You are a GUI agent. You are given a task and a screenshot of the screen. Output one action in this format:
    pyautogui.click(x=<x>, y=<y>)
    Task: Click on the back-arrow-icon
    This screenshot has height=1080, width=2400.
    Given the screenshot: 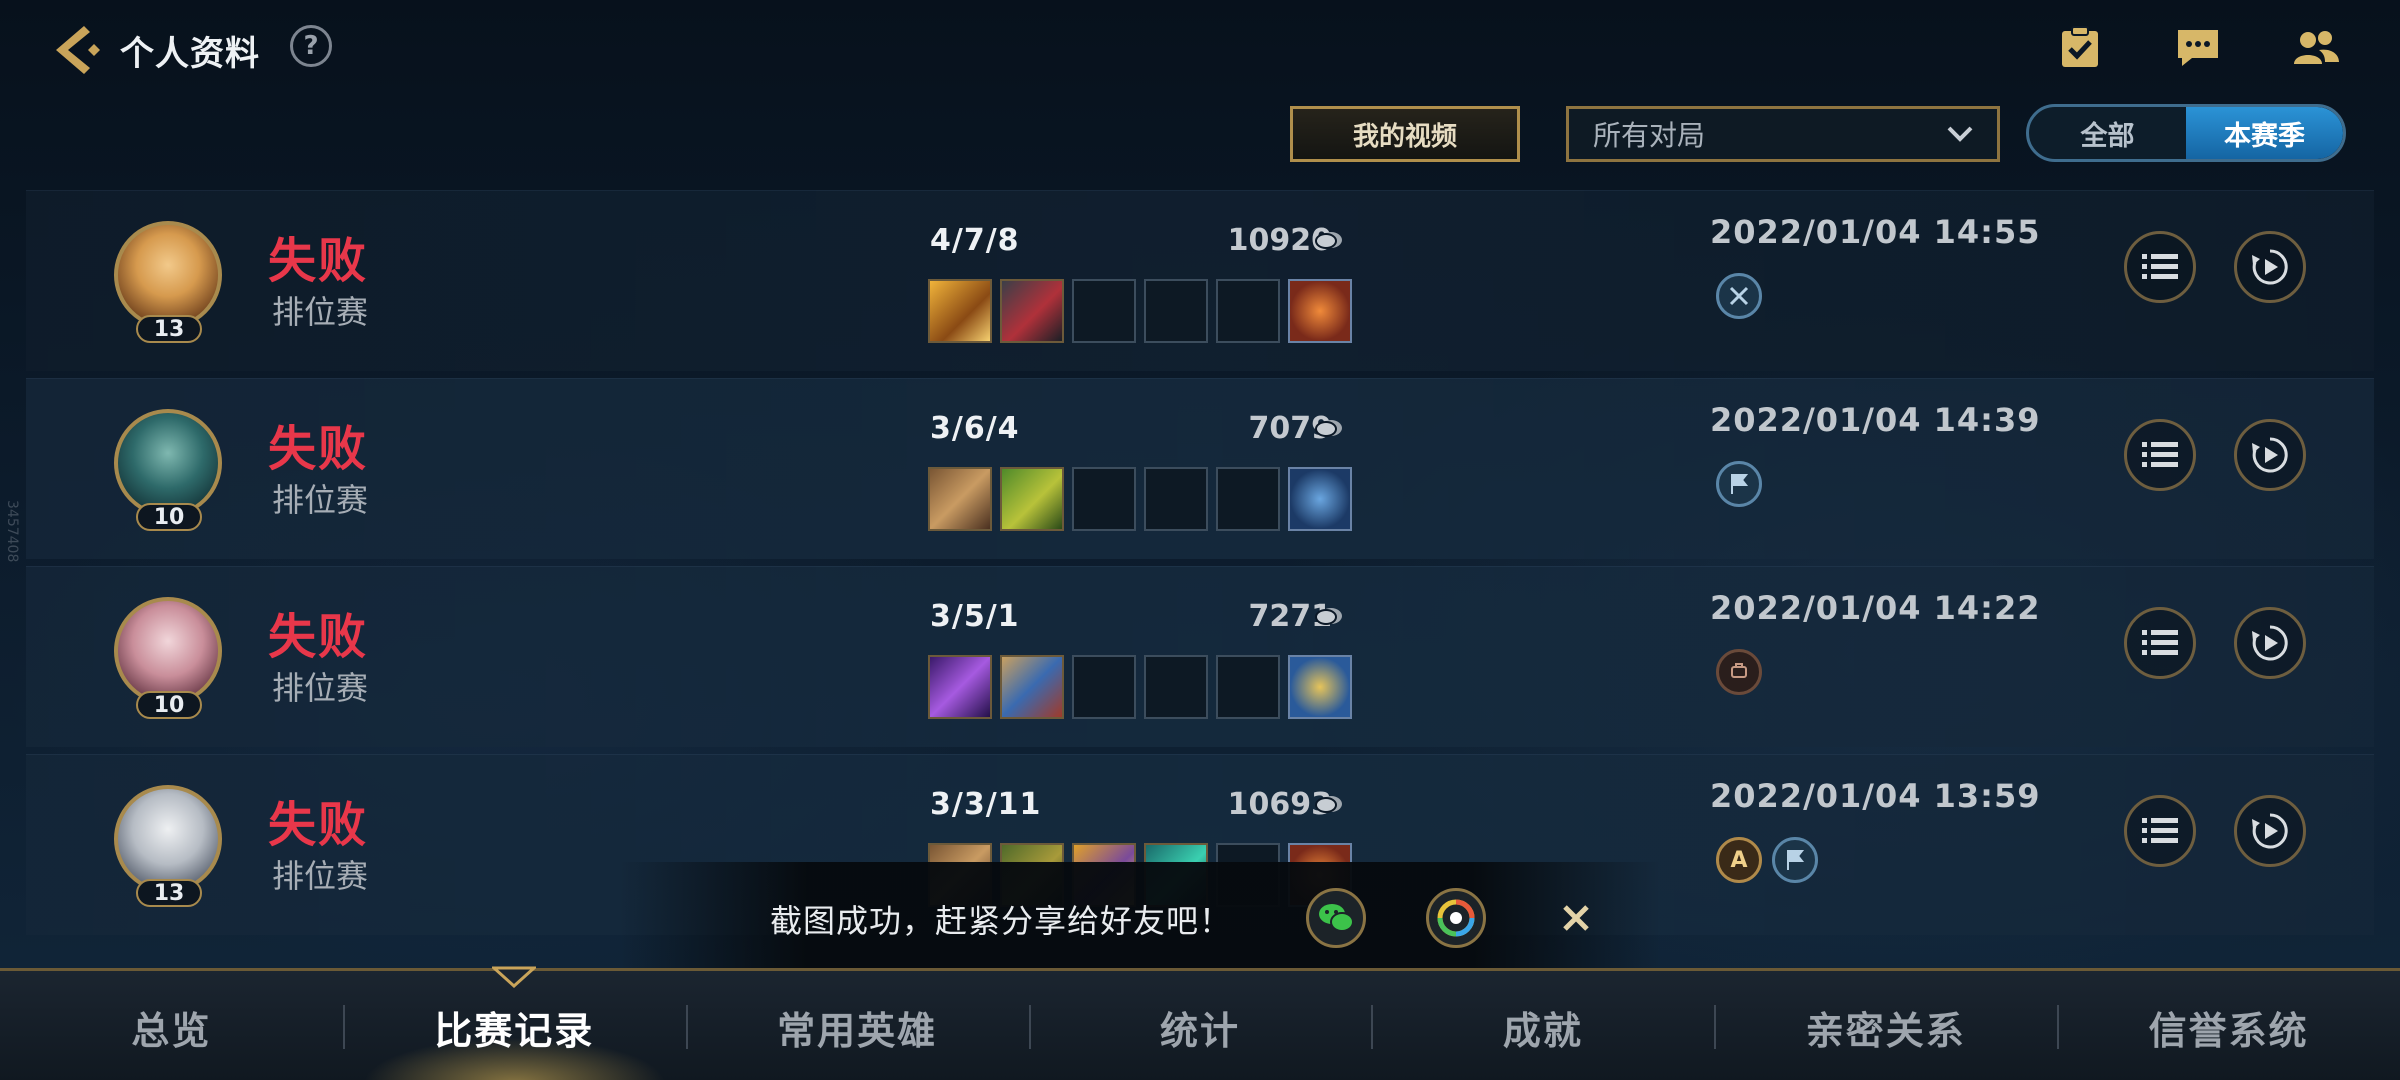 What is the action you would take?
    pyautogui.click(x=78, y=50)
    